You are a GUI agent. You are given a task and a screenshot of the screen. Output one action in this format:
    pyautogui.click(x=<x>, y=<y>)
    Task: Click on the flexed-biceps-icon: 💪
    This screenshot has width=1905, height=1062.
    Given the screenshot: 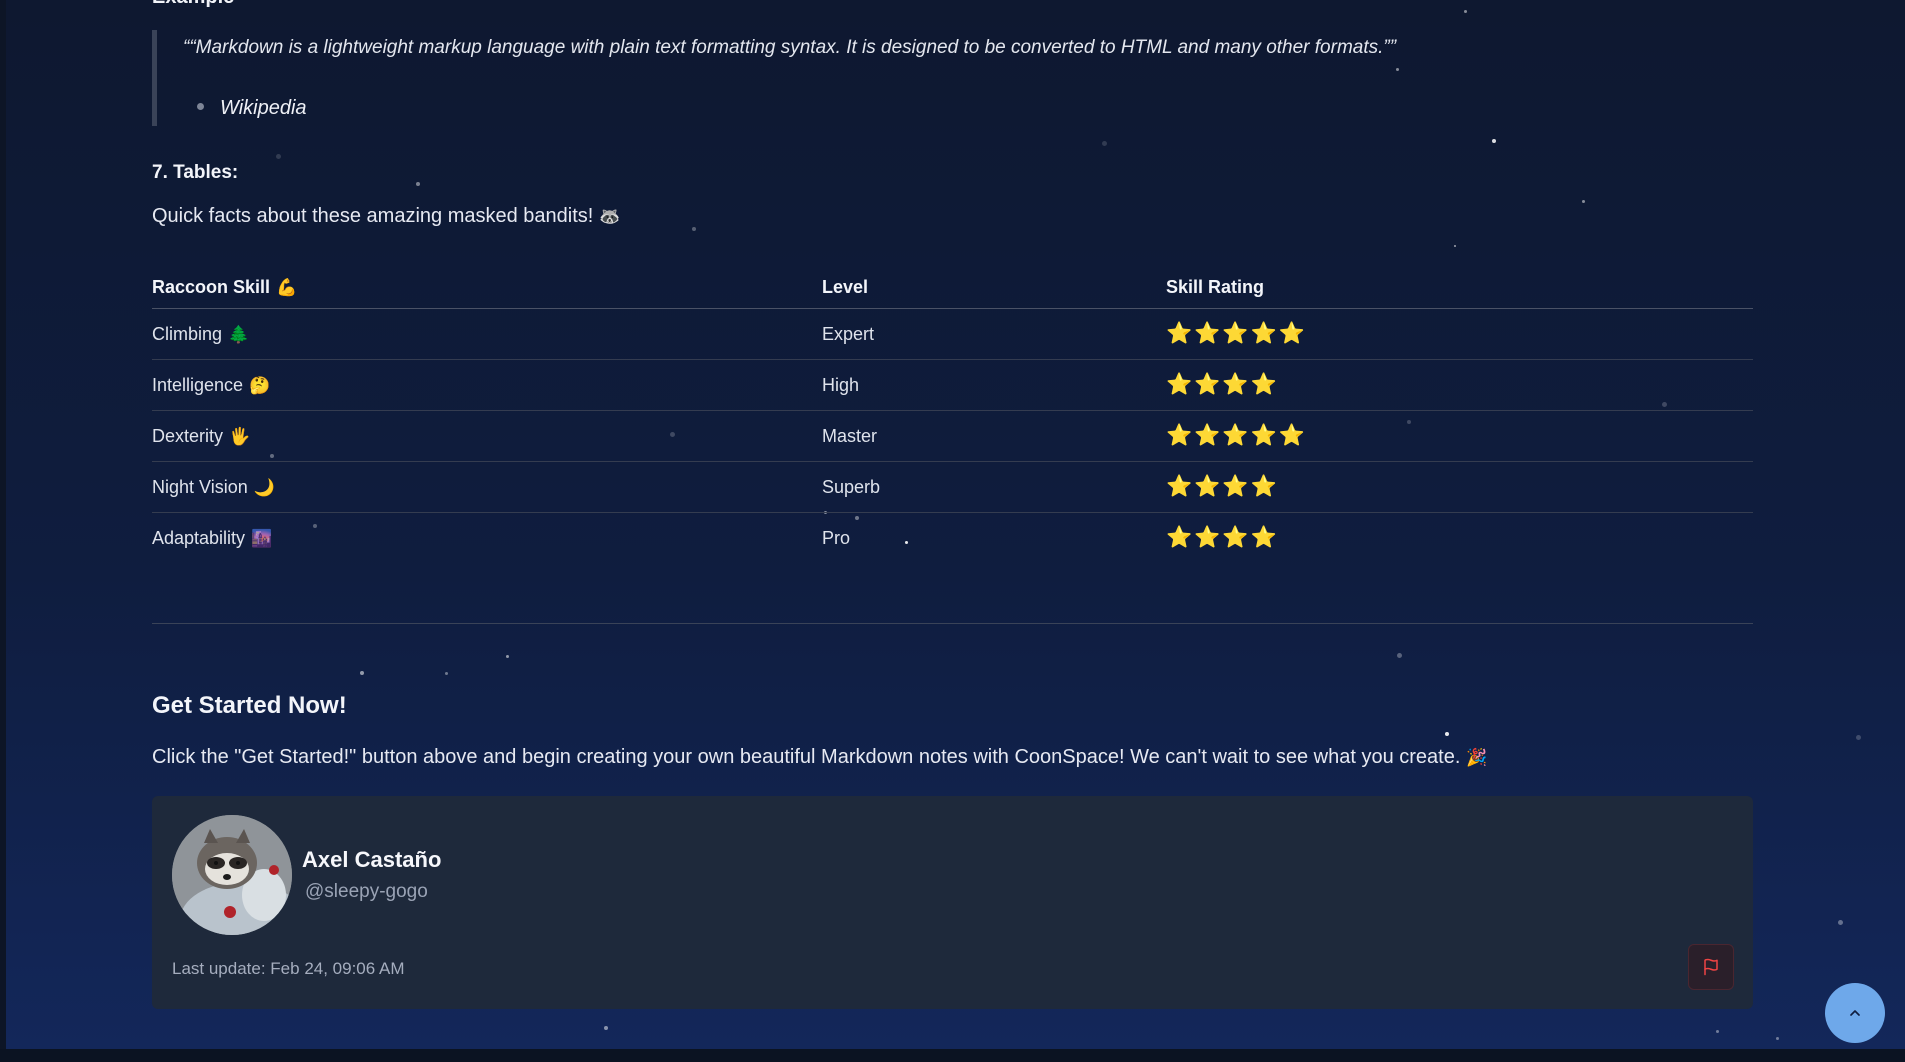 What is the action you would take?
    pyautogui.click(x=287, y=287)
    